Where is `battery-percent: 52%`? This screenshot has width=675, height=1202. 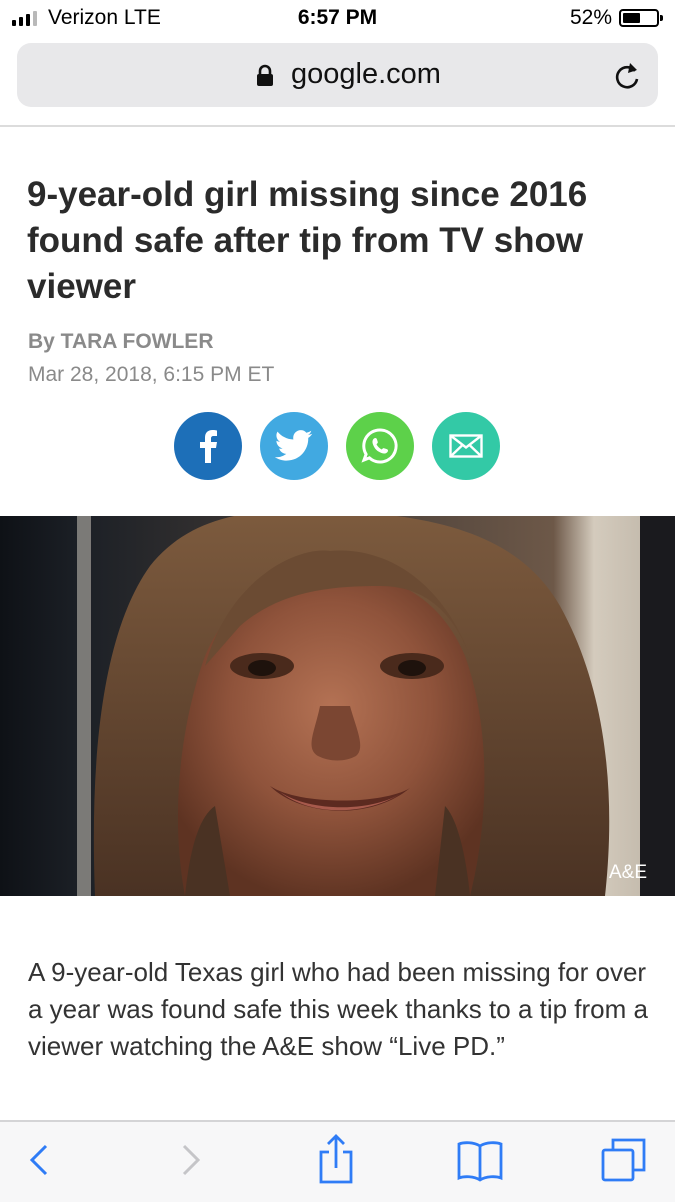 battery-percent: 52% is located at coordinates (590, 17).